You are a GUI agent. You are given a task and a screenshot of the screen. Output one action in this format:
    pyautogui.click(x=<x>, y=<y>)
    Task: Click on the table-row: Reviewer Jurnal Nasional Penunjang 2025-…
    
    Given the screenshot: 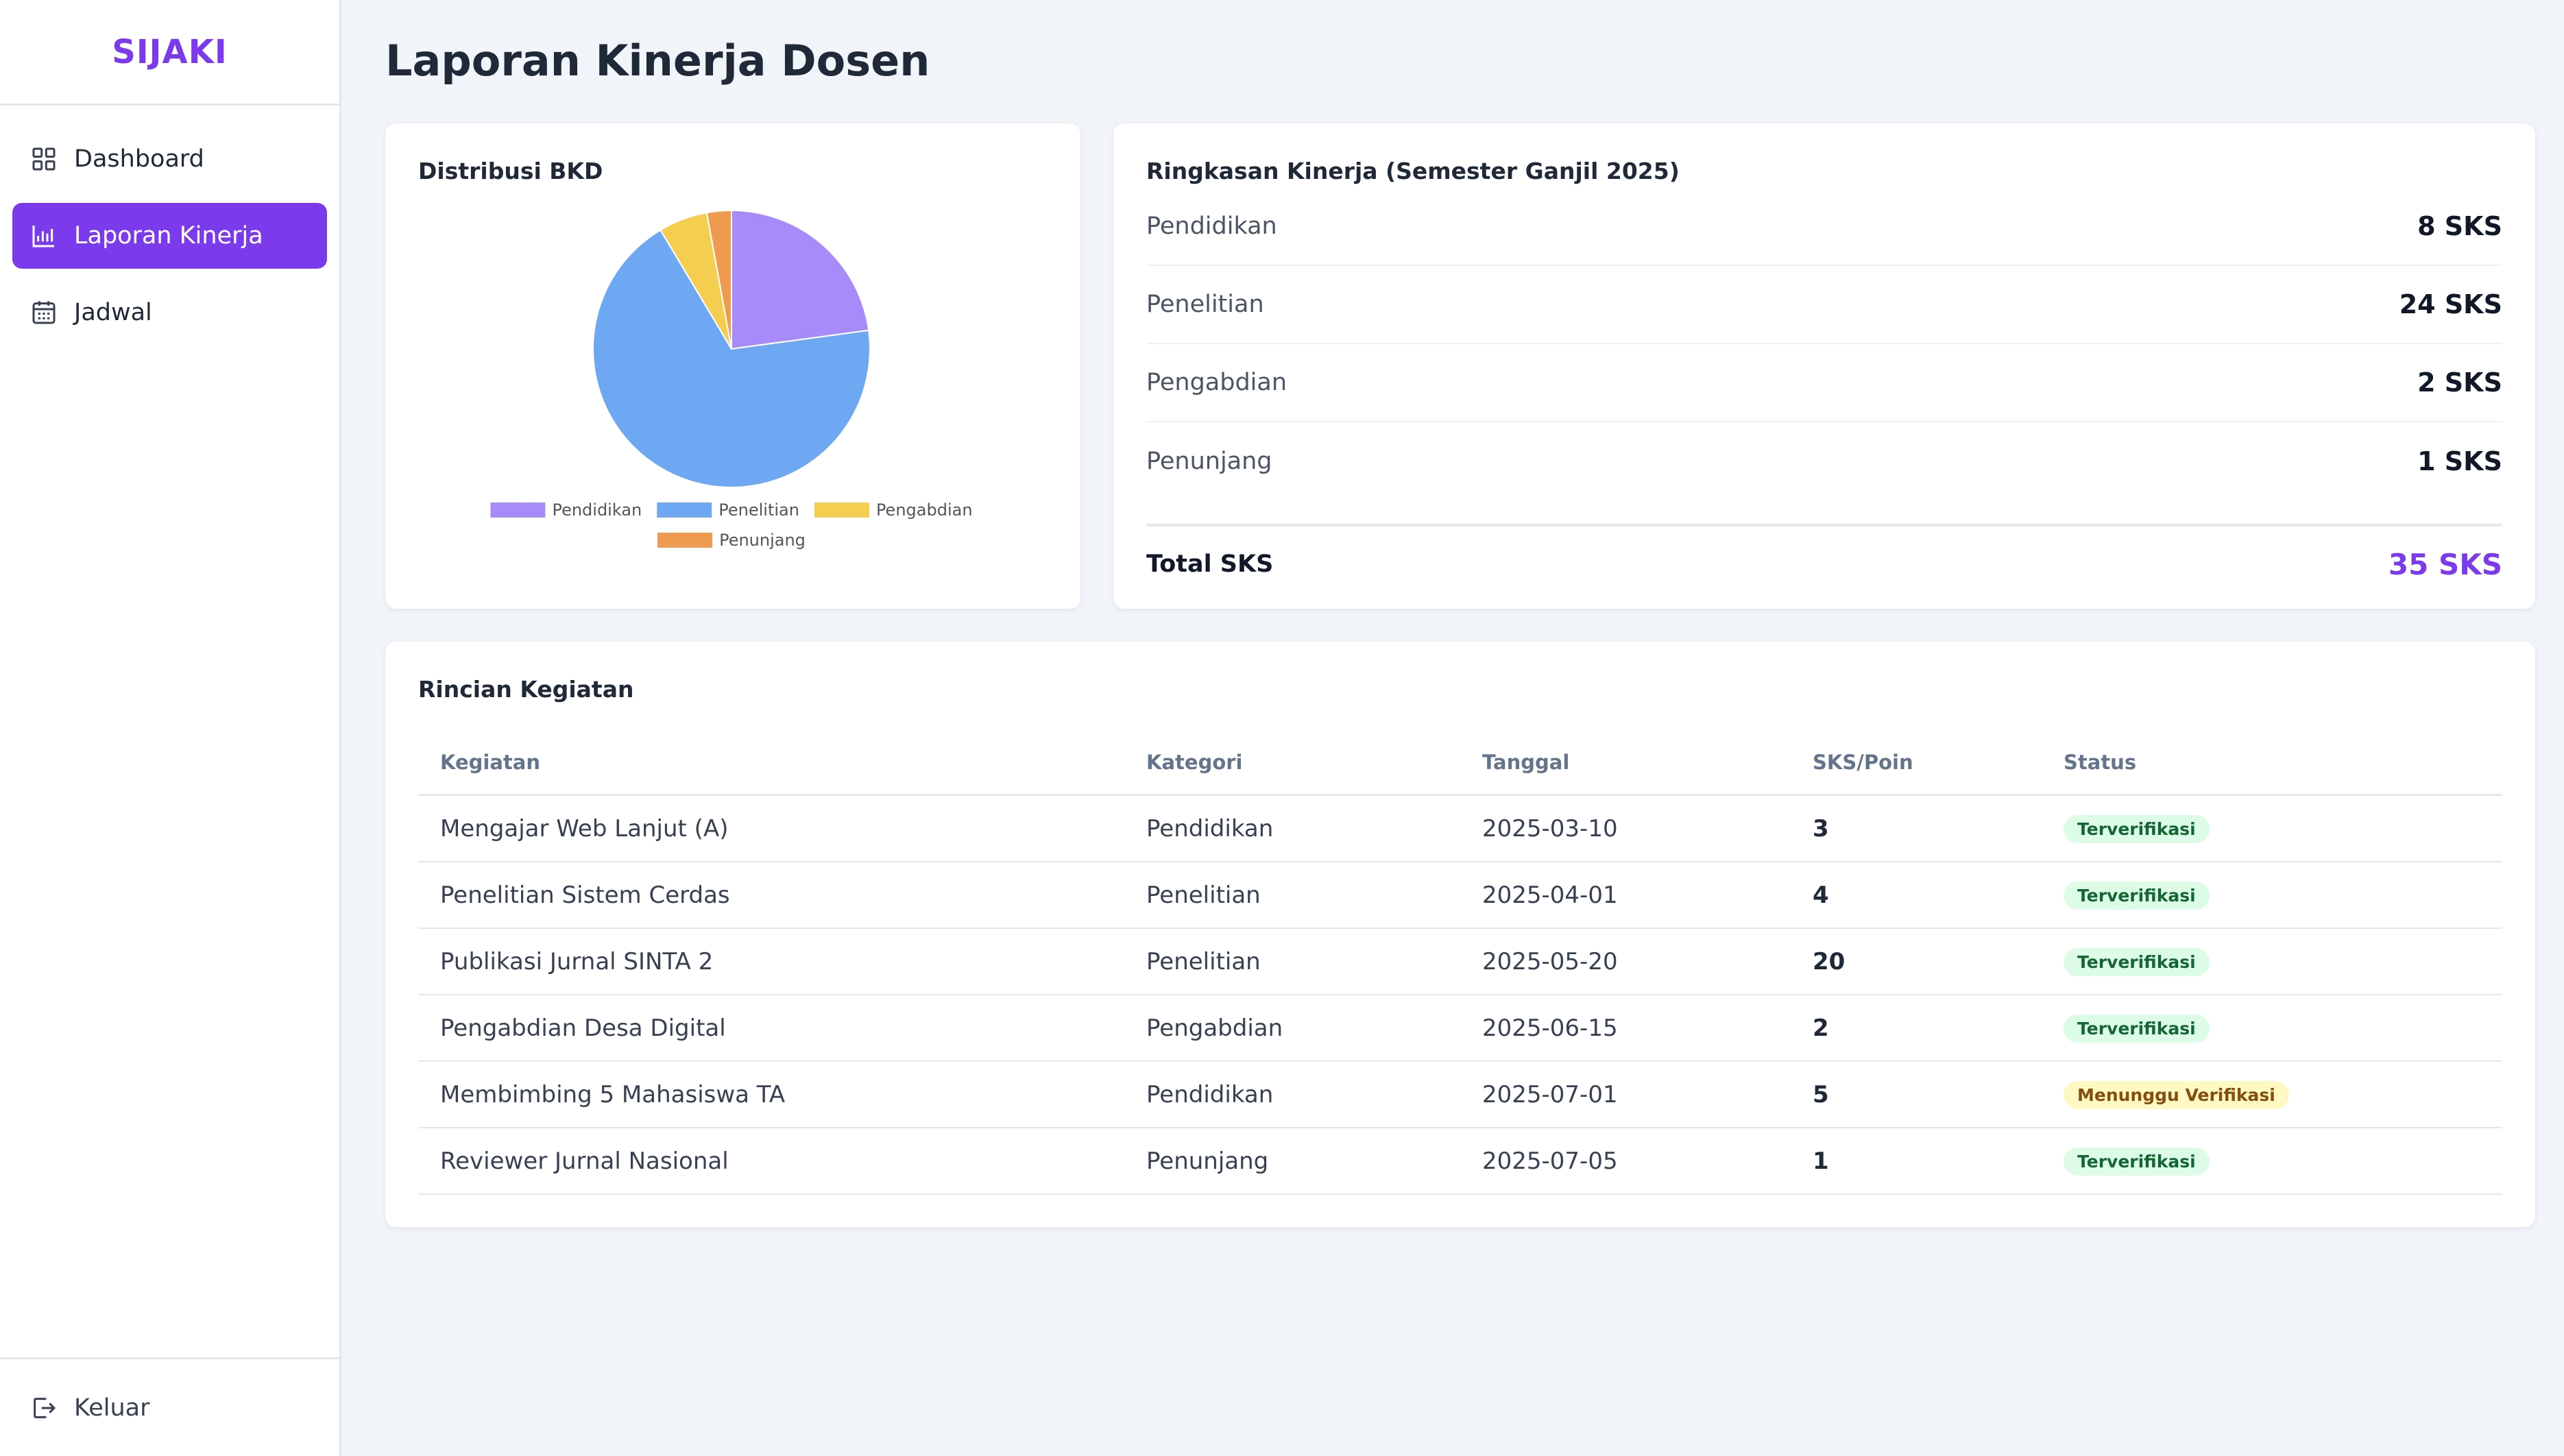 What is the action you would take?
    pyautogui.click(x=1460, y=1161)
    